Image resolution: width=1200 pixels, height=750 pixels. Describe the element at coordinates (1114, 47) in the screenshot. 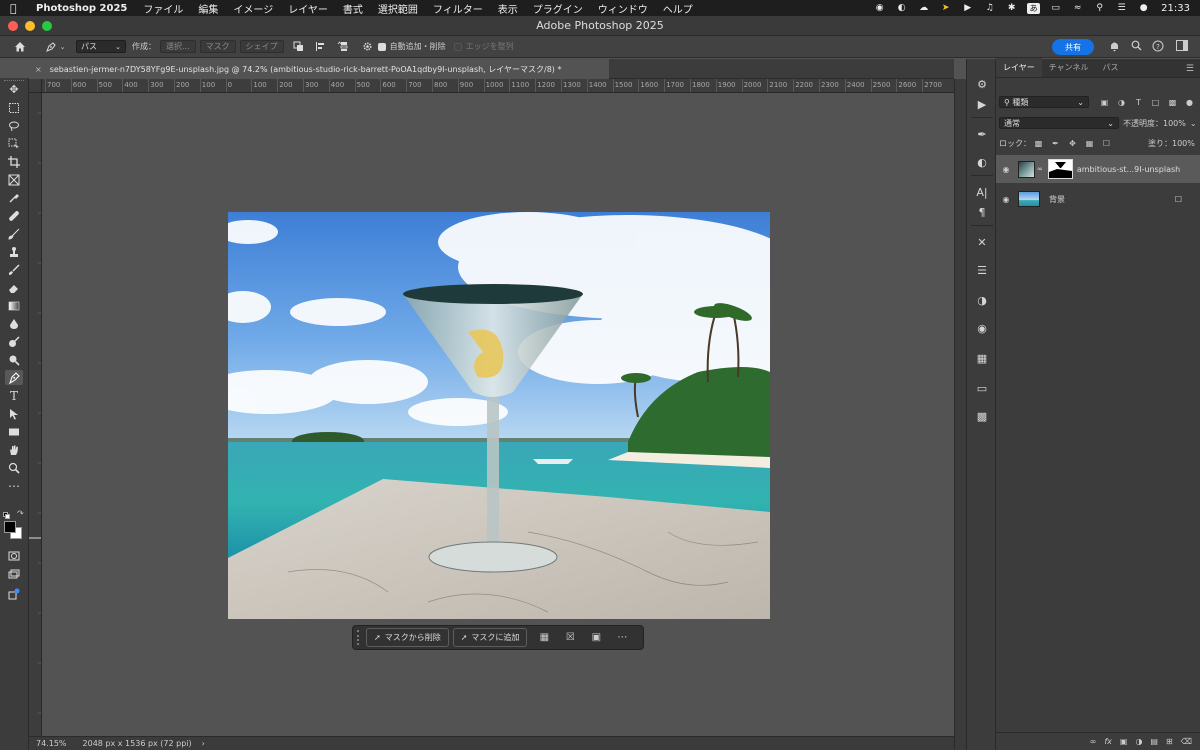

I see `notifications-icon` at that location.